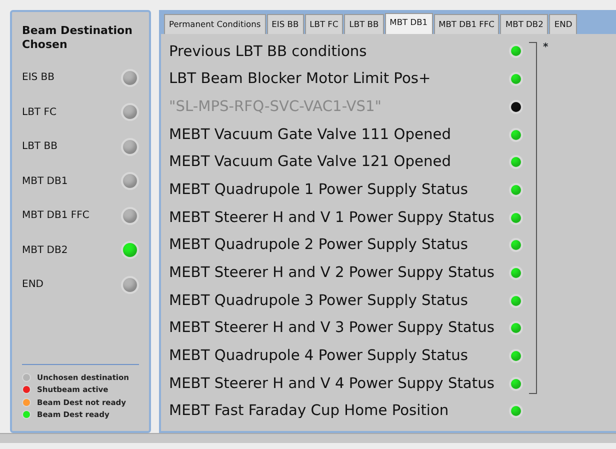  What do you see at coordinates (563, 24) in the screenshot?
I see `tab: END` at bounding box center [563, 24].